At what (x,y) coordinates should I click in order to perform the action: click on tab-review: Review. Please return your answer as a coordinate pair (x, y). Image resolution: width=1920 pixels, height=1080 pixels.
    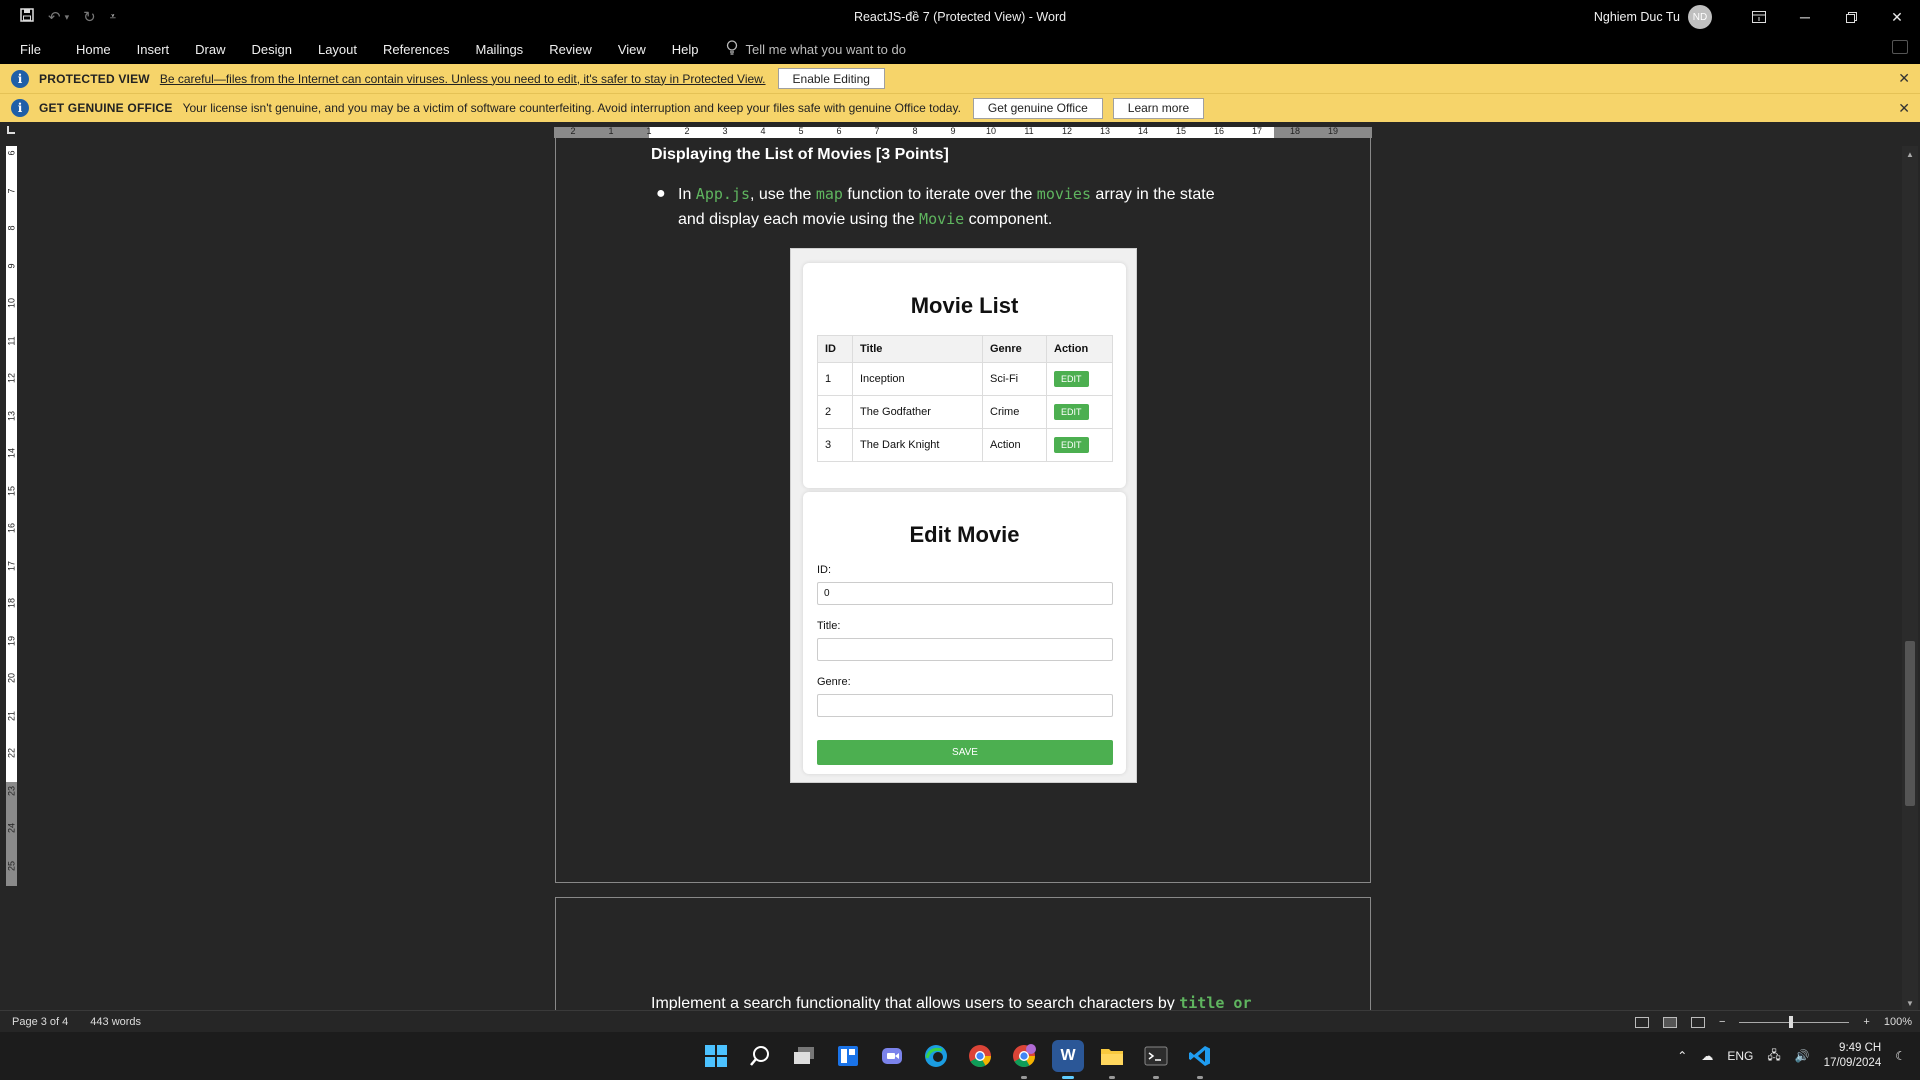
    Looking at the image, I should click on (570, 49).